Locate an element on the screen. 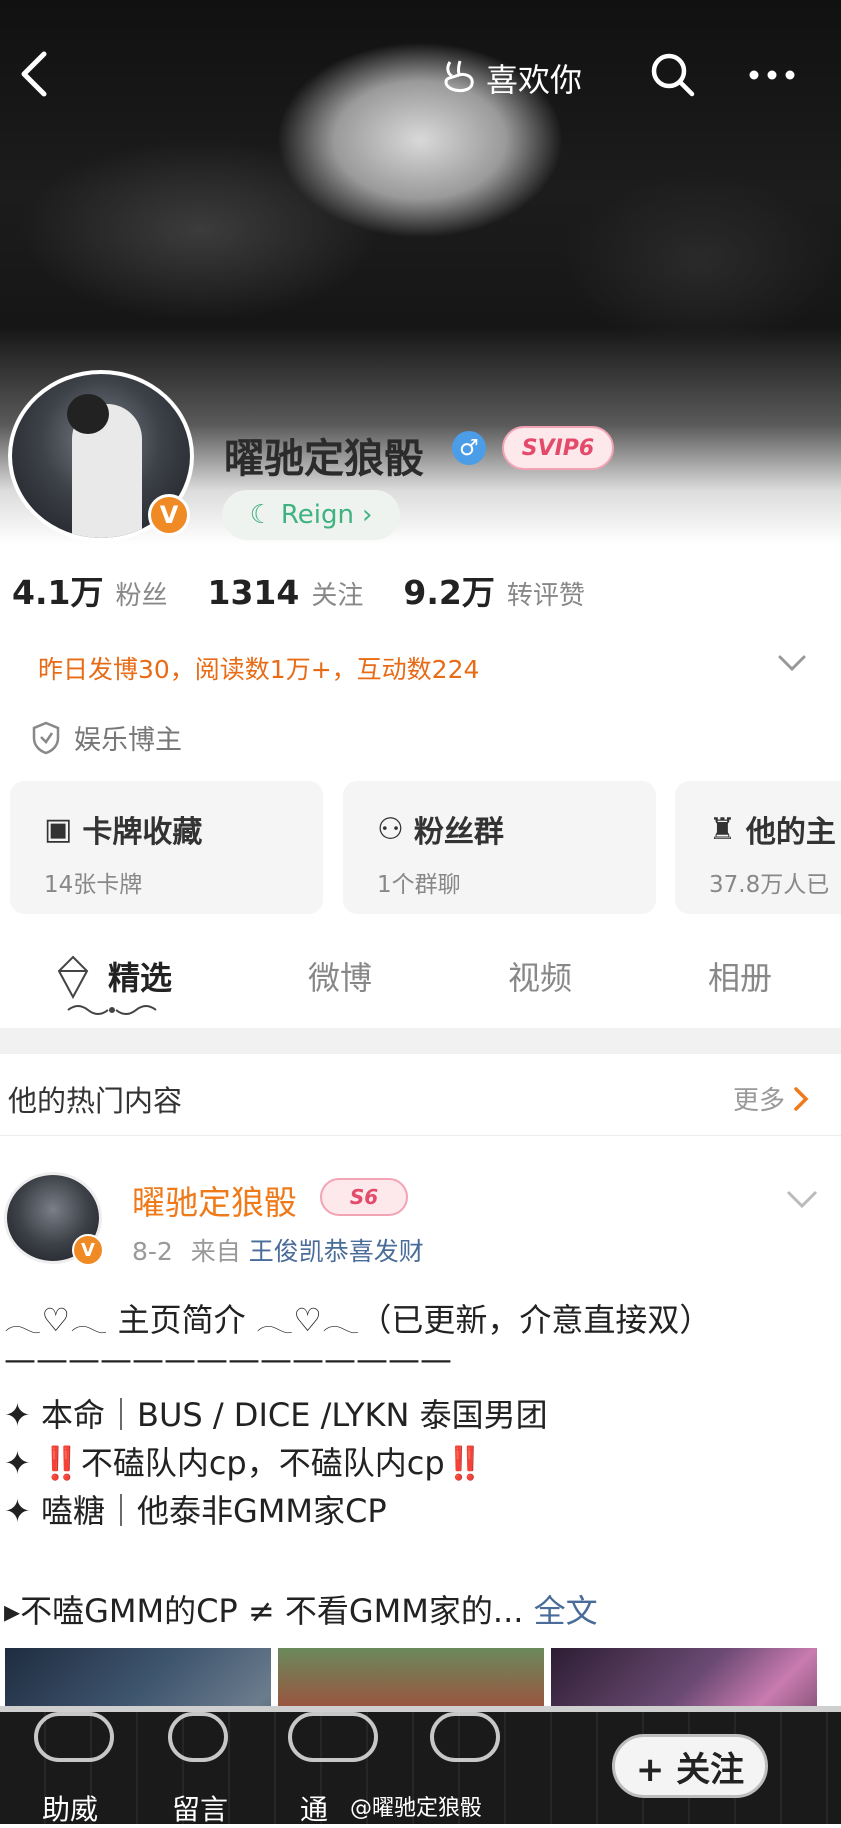 Image resolution: width=841 pixels, height=1828 pixels. verified-badge-icon: V is located at coordinates (169, 515).